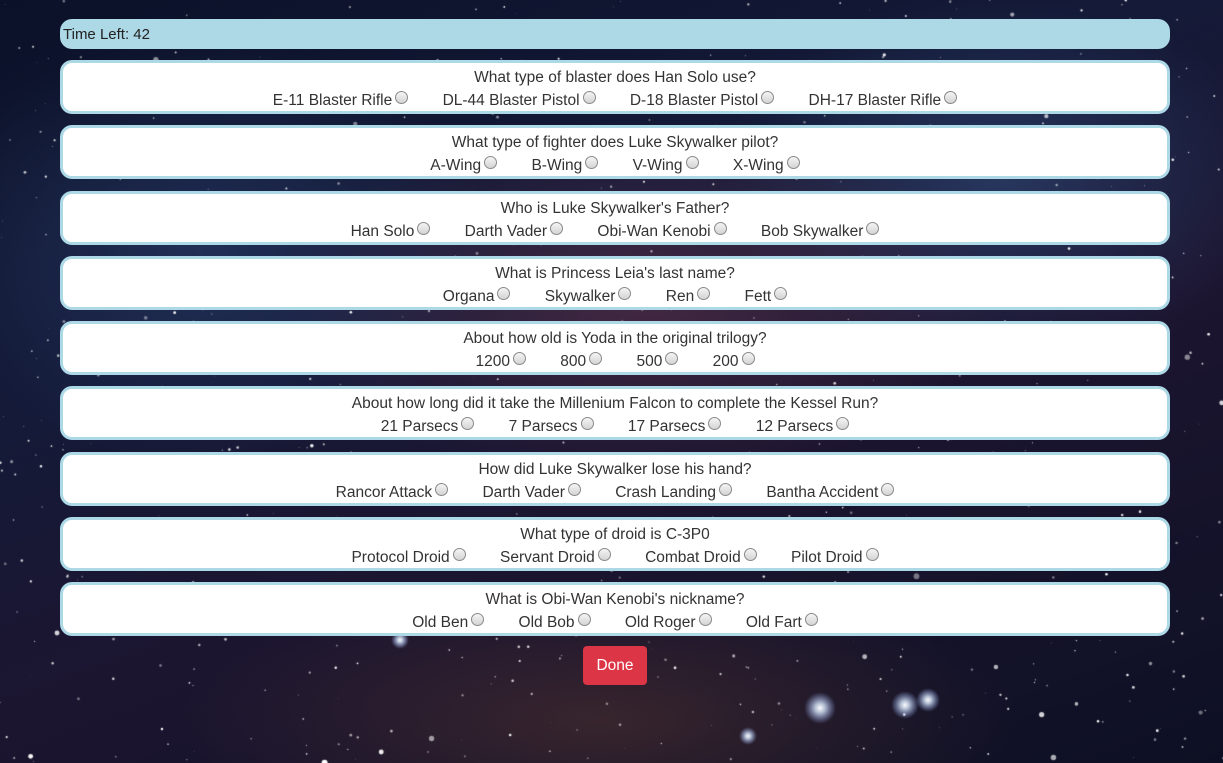 The width and height of the screenshot is (1223, 763). I want to click on answer-option: 7 Parsecs, so click(551, 427).